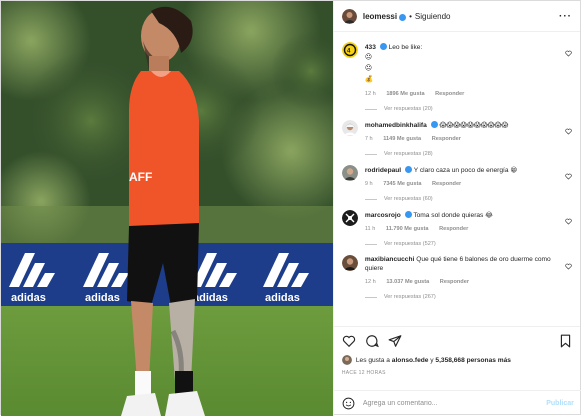 The height and width of the screenshot is (416, 581). I want to click on comment-avatar-433: 4, so click(349, 50).